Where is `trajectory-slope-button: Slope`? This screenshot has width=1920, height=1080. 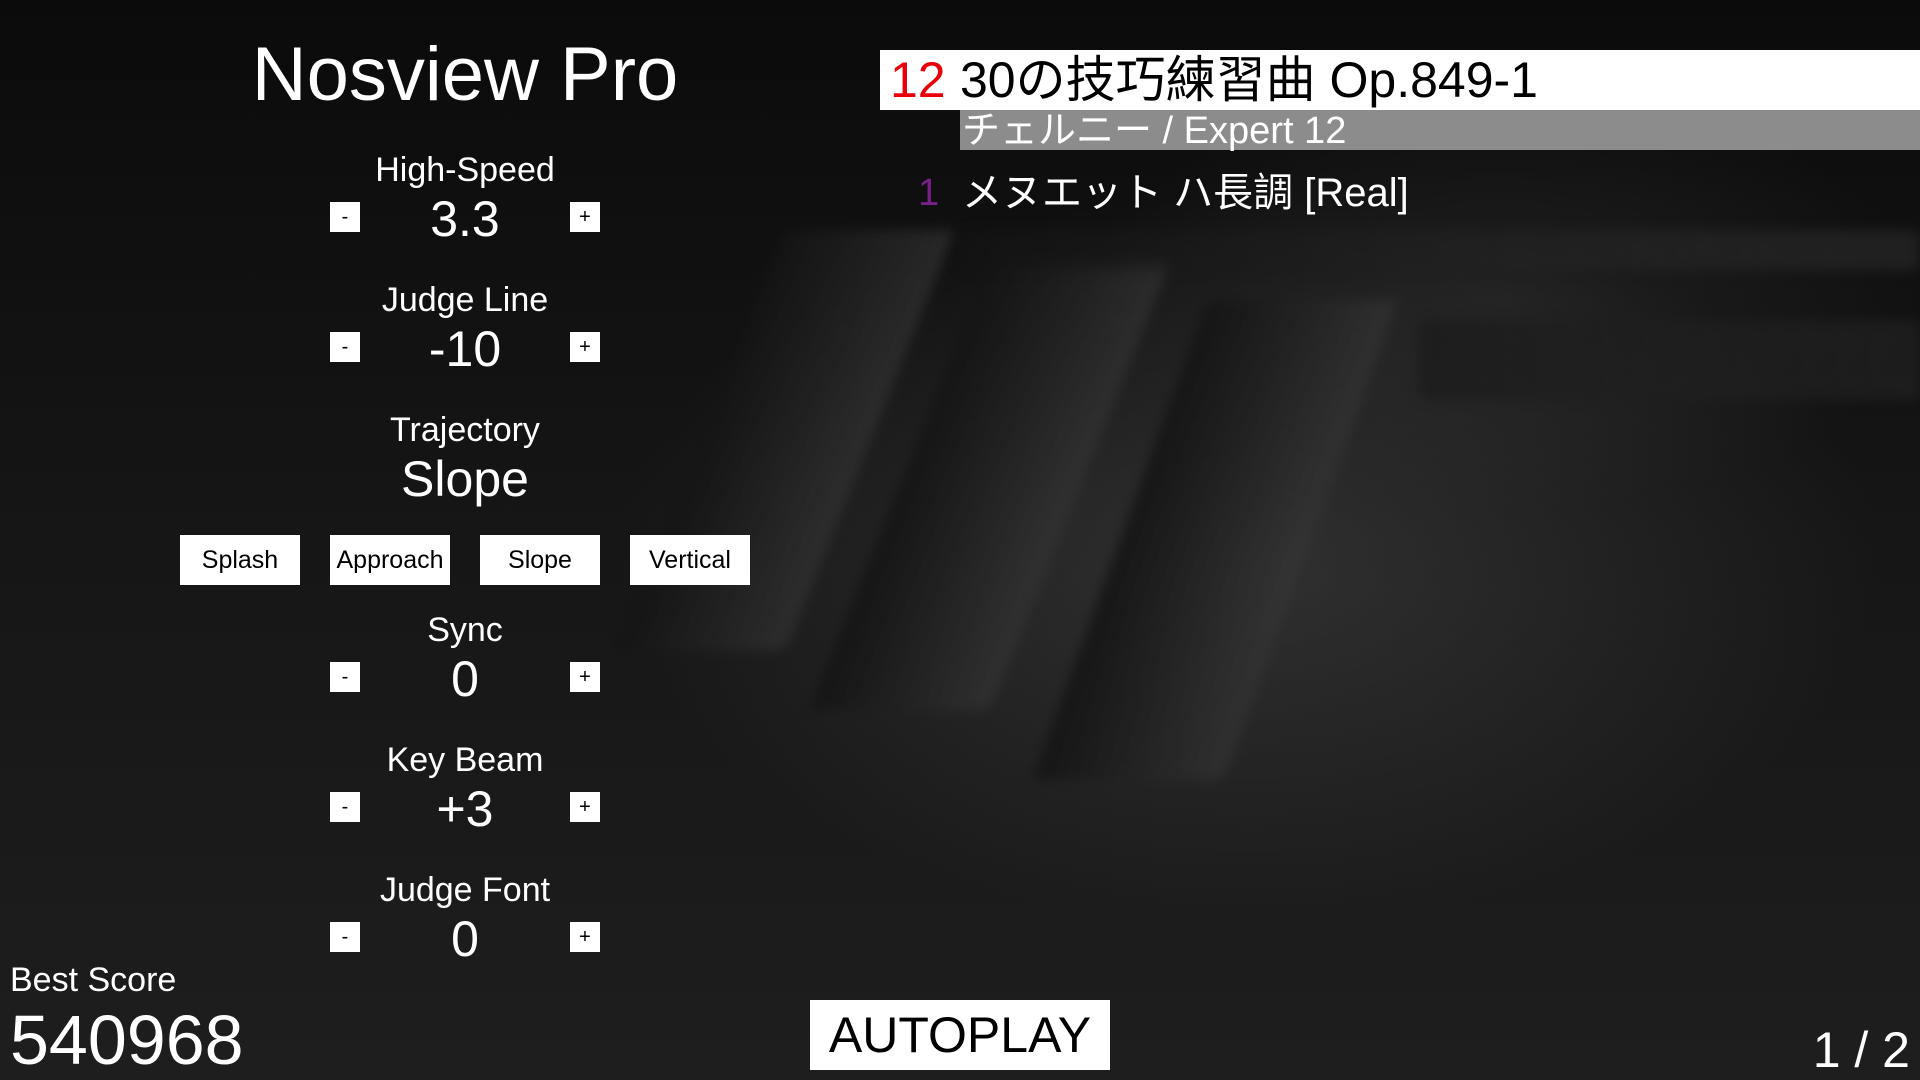 trajectory-slope-button: Slope is located at coordinates (540, 560).